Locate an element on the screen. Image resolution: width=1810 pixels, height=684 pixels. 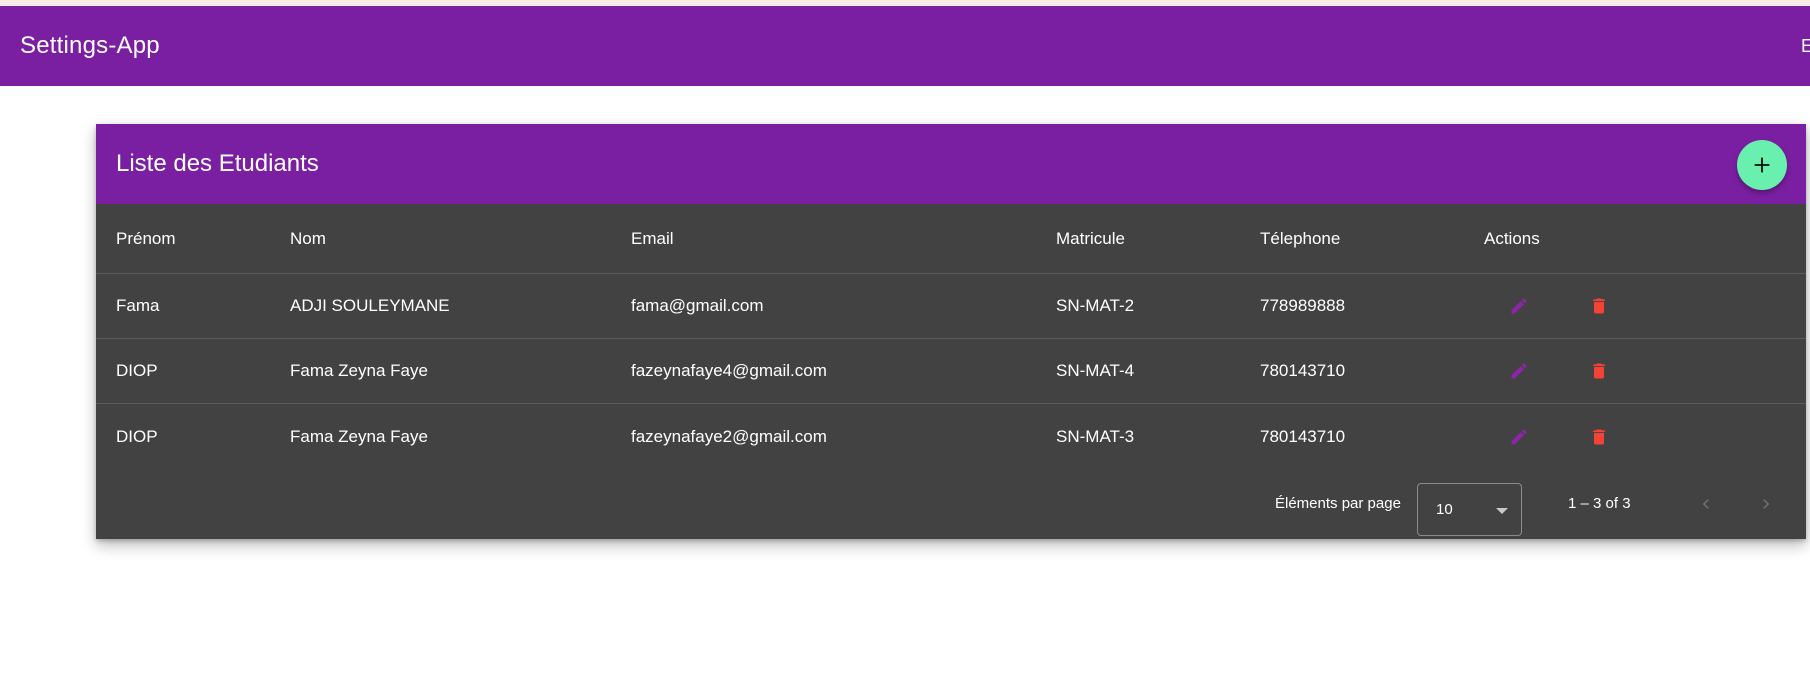
add-student-button is located at coordinates (1762, 165).